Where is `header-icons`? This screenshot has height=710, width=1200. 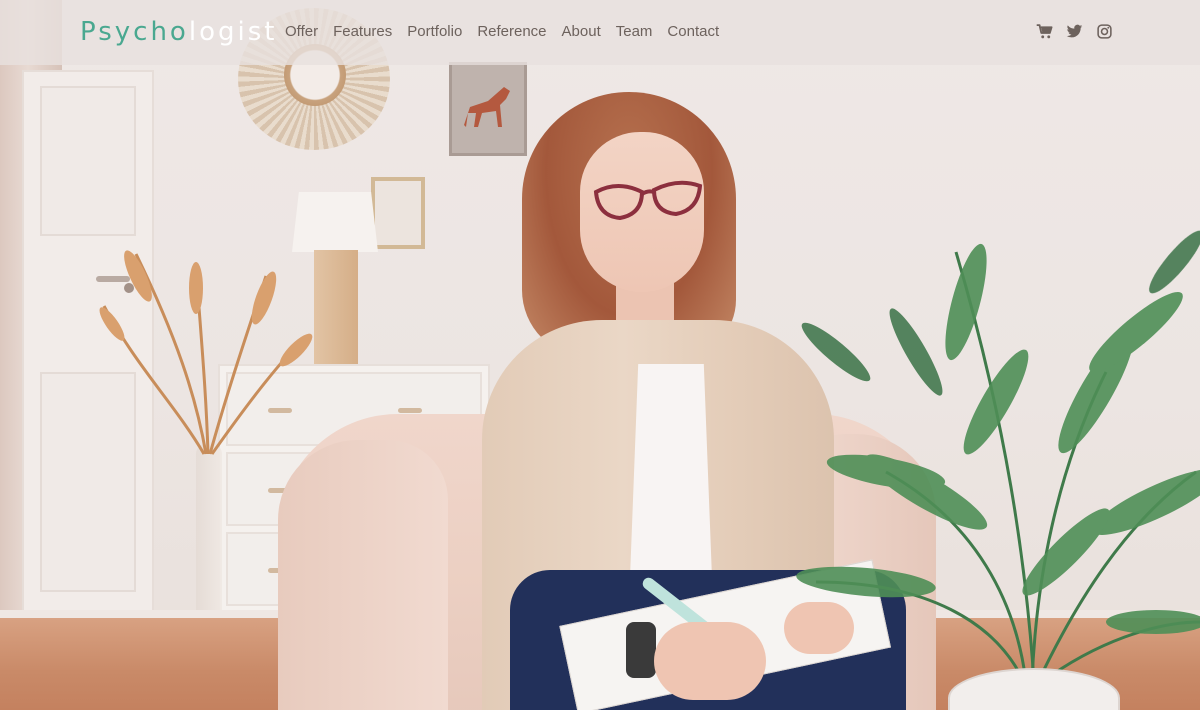 header-icons is located at coordinates (1074, 31).